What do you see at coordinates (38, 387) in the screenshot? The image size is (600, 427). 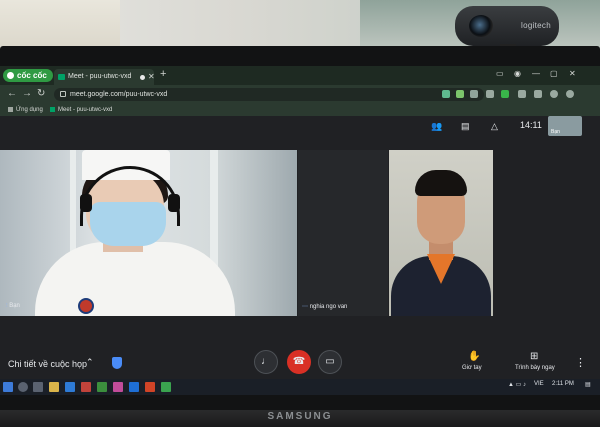 I see `task-view-icon` at bounding box center [38, 387].